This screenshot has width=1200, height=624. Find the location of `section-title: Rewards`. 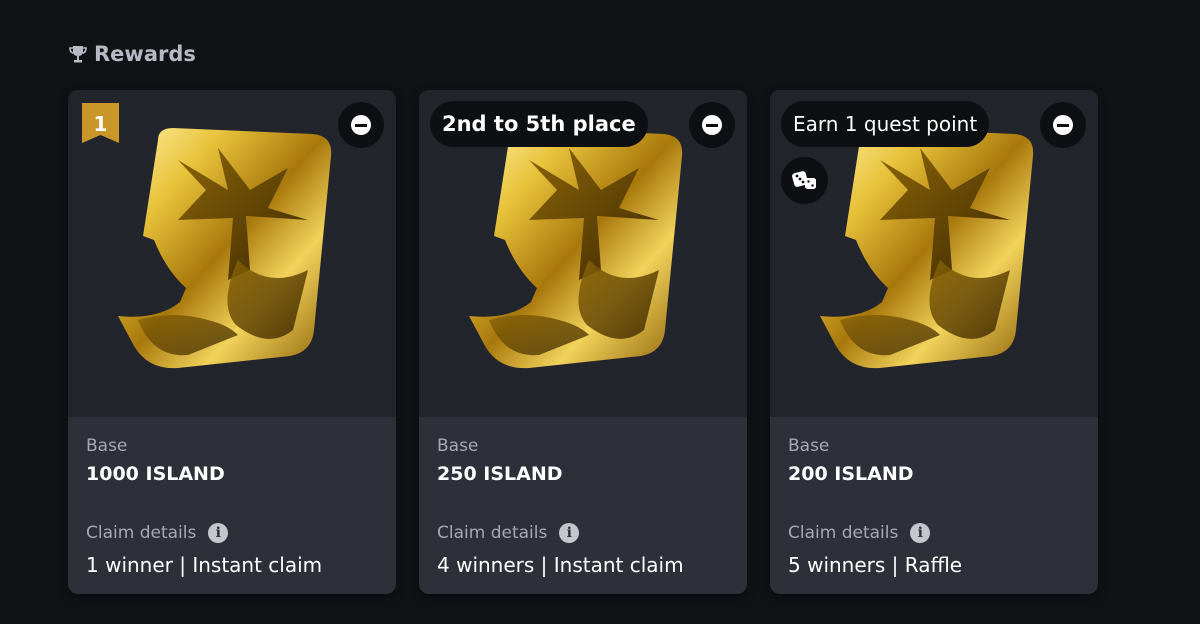

section-title: Rewards is located at coordinates (145, 54).